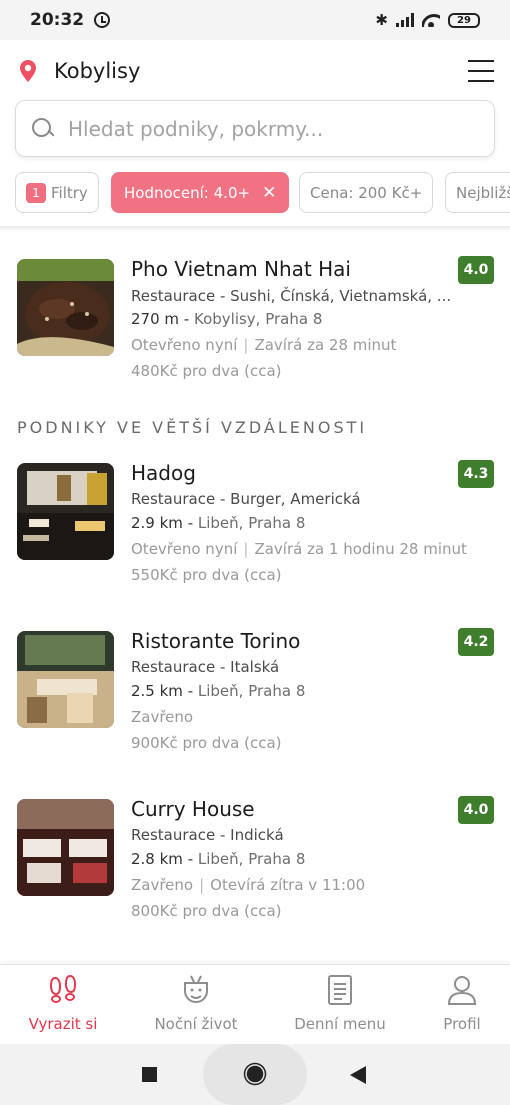 The image size is (510, 1105). Describe the element at coordinates (255, 20) in the screenshot. I see `status-bar: 20:32 ✱ 29` at that location.